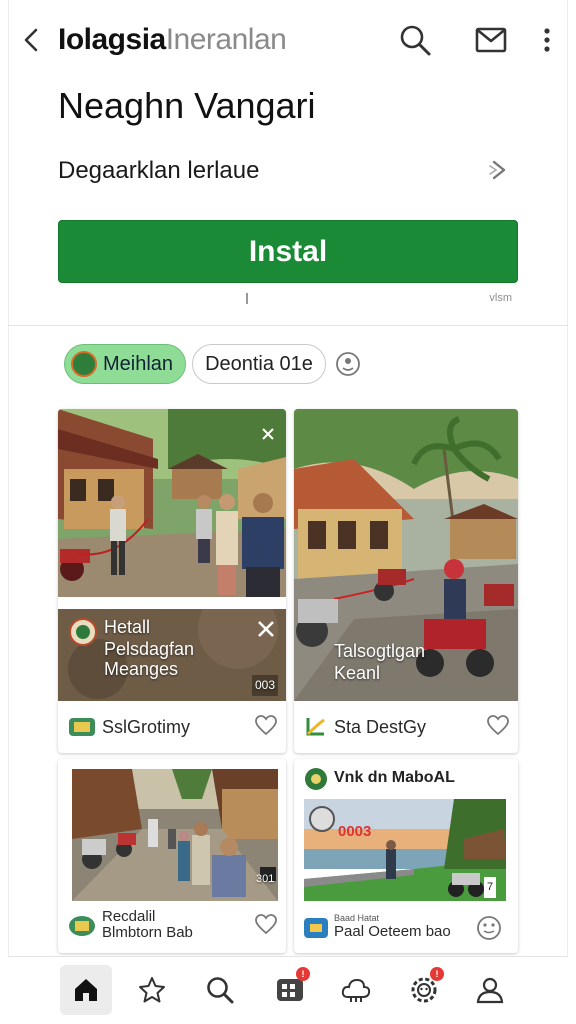 Image resolution: width=576 pixels, height=1024 pixels. What do you see at coordinates (146, 727) in the screenshot?
I see `card-footer-label: SslGrotimy` at bounding box center [146, 727].